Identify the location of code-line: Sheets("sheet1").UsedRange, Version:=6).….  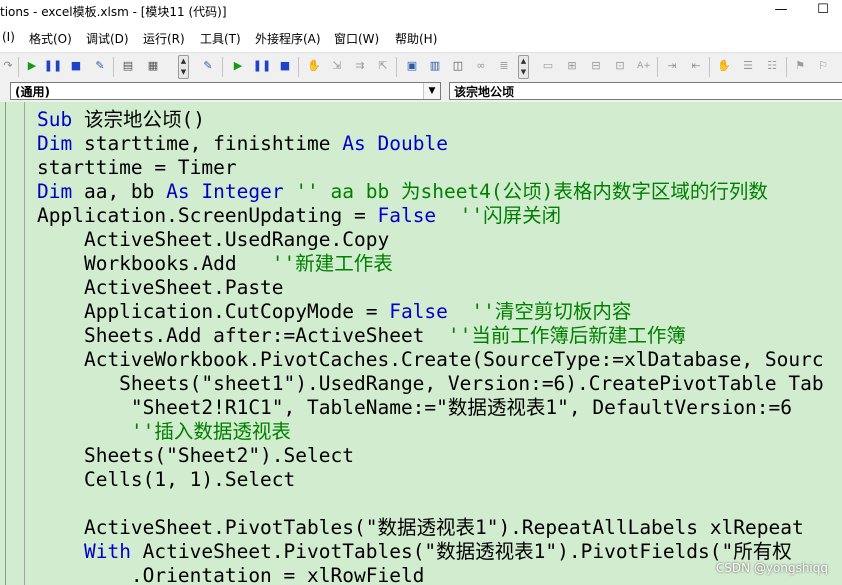
(430, 384).